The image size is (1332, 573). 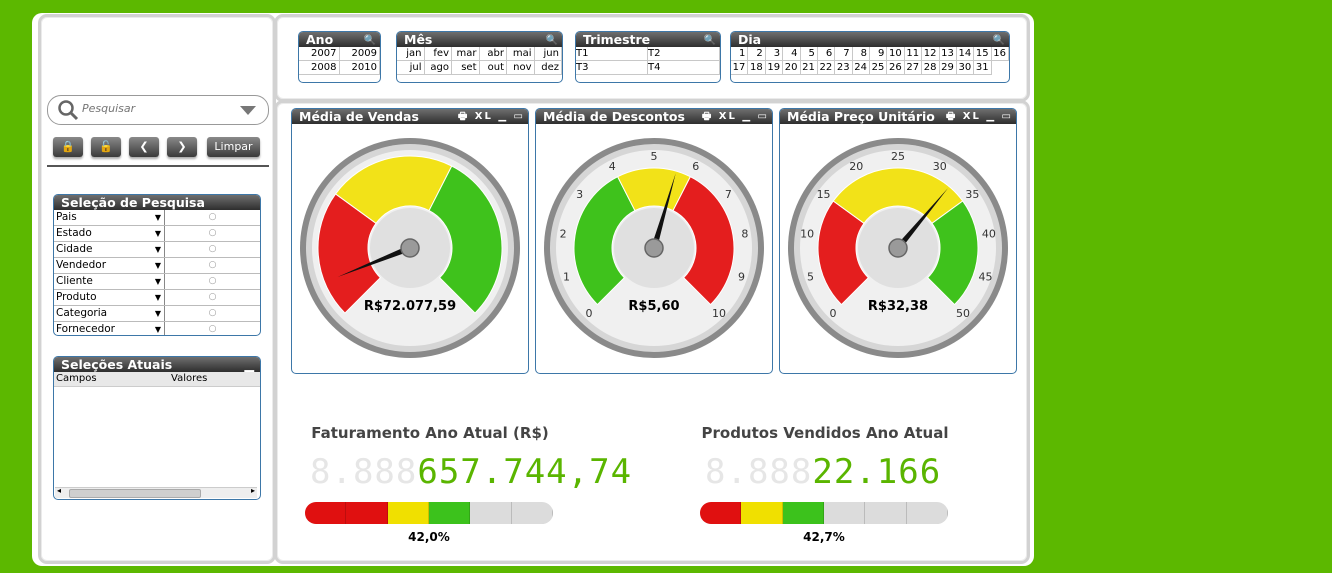 I want to click on day-option: 17, so click(x=740, y=68).